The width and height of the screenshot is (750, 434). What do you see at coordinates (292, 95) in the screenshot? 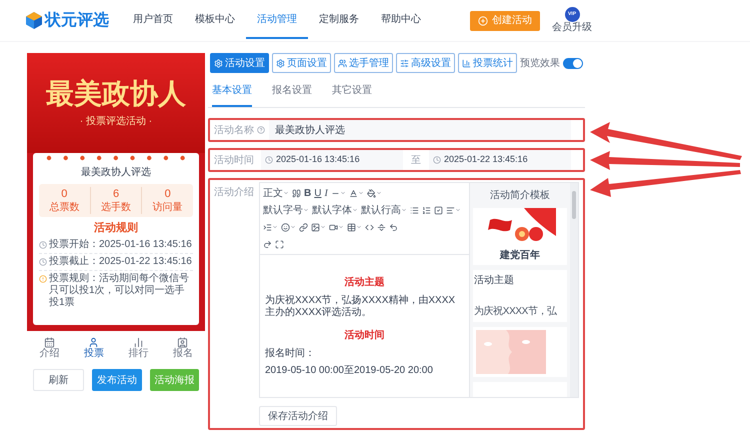
I see `subtab: 报名设置` at bounding box center [292, 95].